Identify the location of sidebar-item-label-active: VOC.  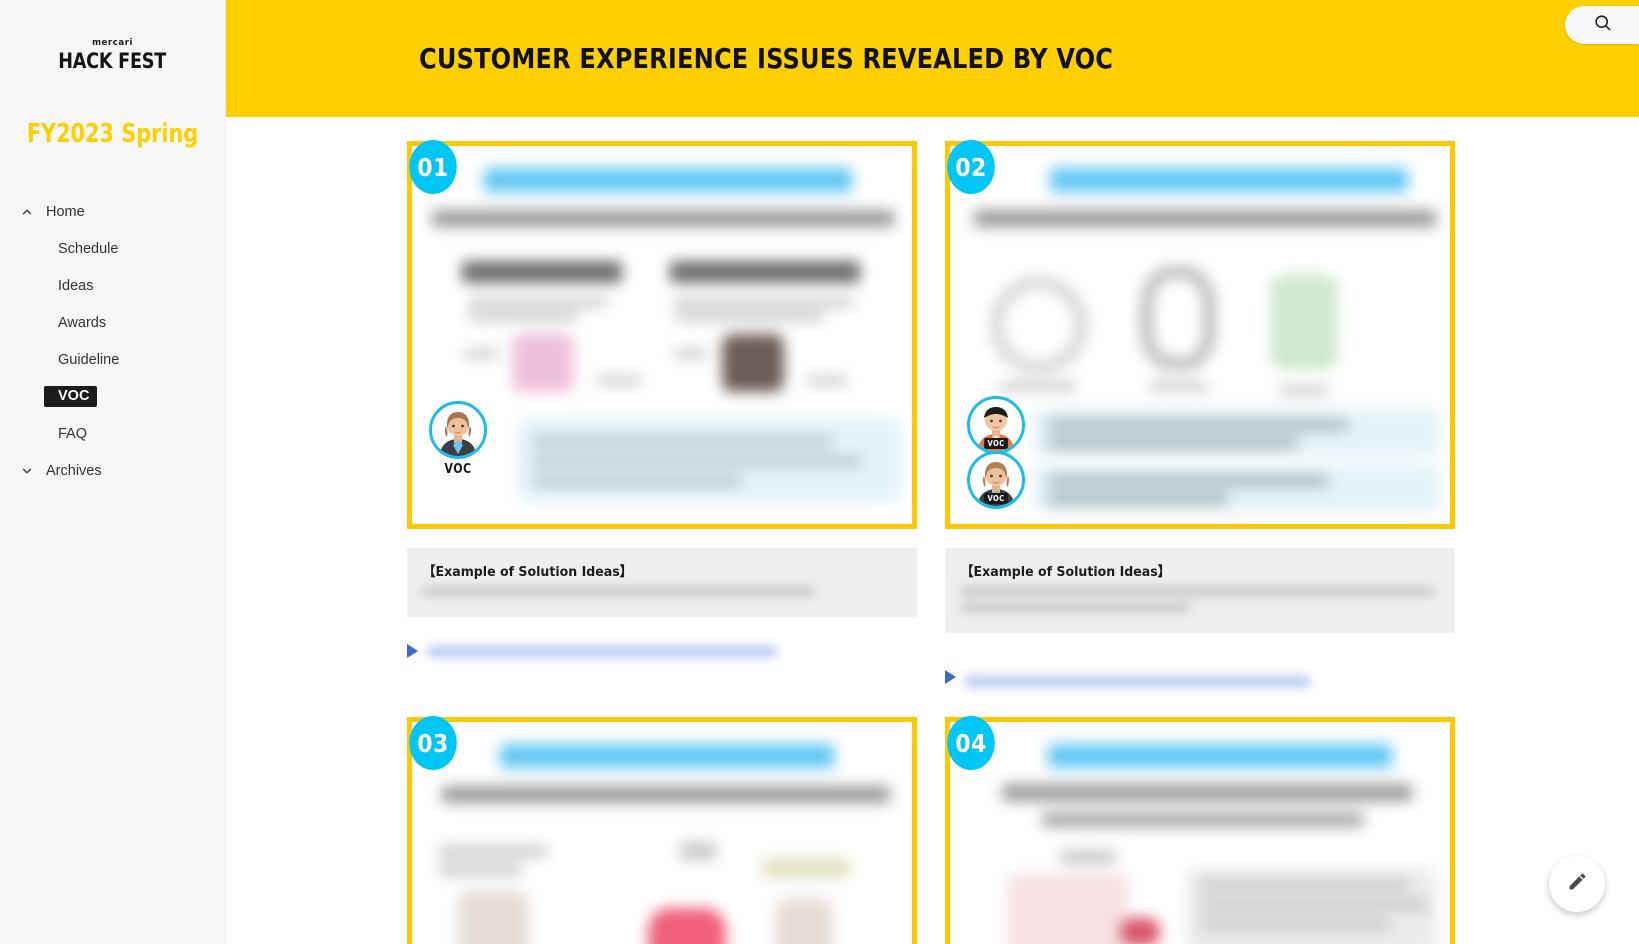
(71, 396).